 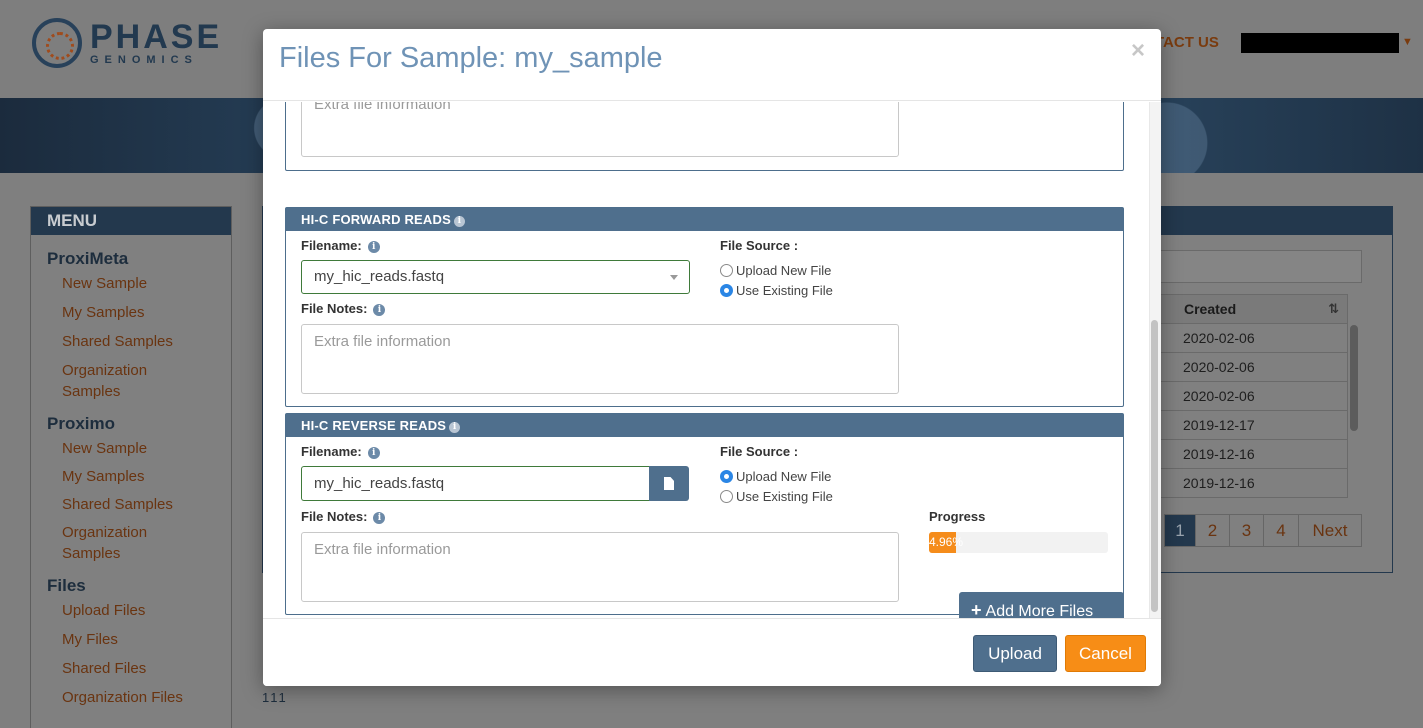 What do you see at coordinates (275, 697) in the screenshot?
I see `footer-text: 111` at bounding box center [275, 697].